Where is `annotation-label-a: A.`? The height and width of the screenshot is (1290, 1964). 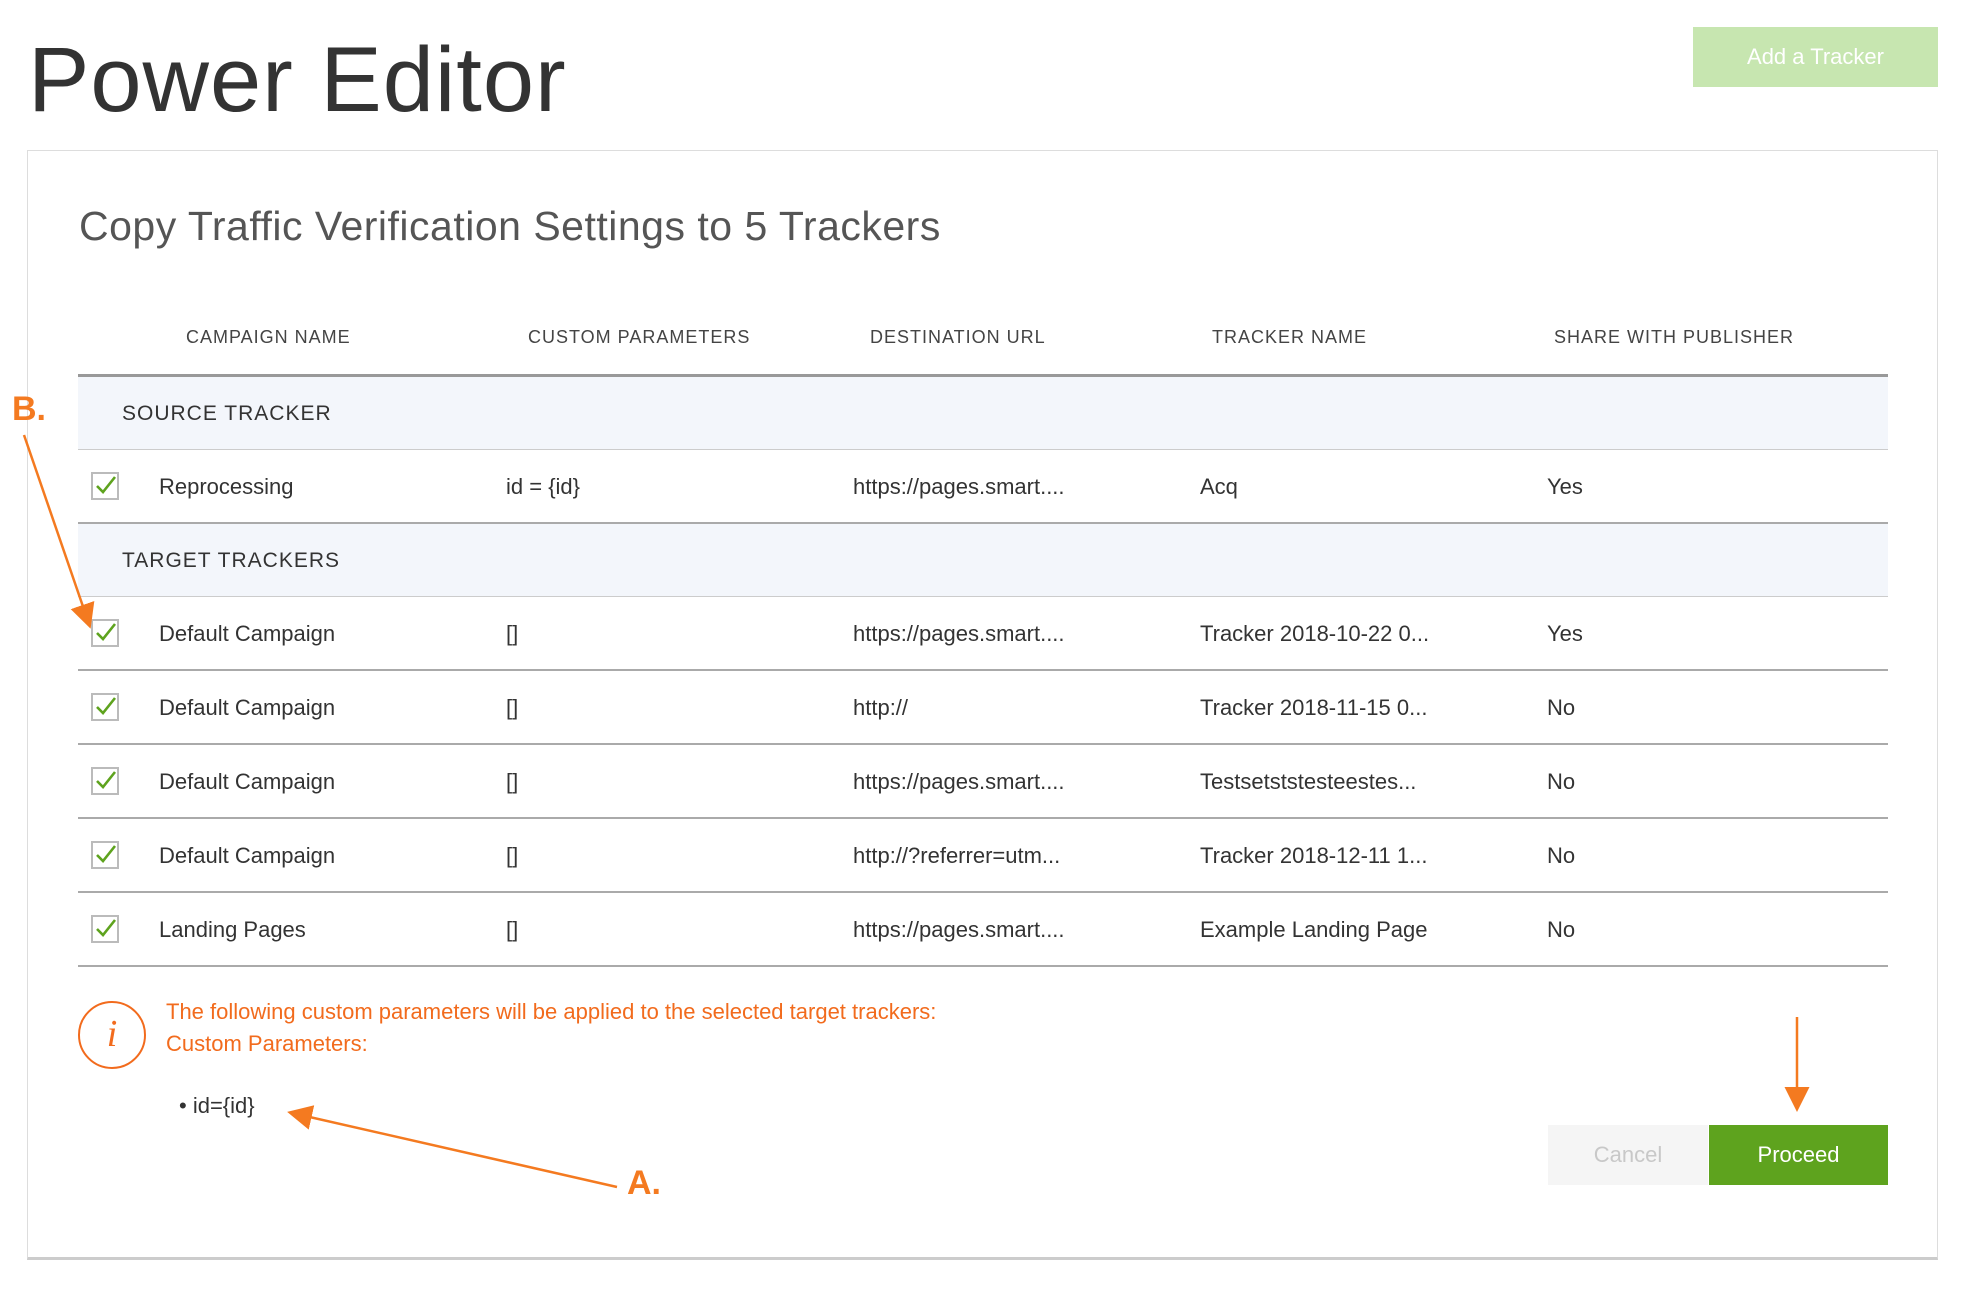 annotation-label-a: A. is located at coordinates (644, 1183).